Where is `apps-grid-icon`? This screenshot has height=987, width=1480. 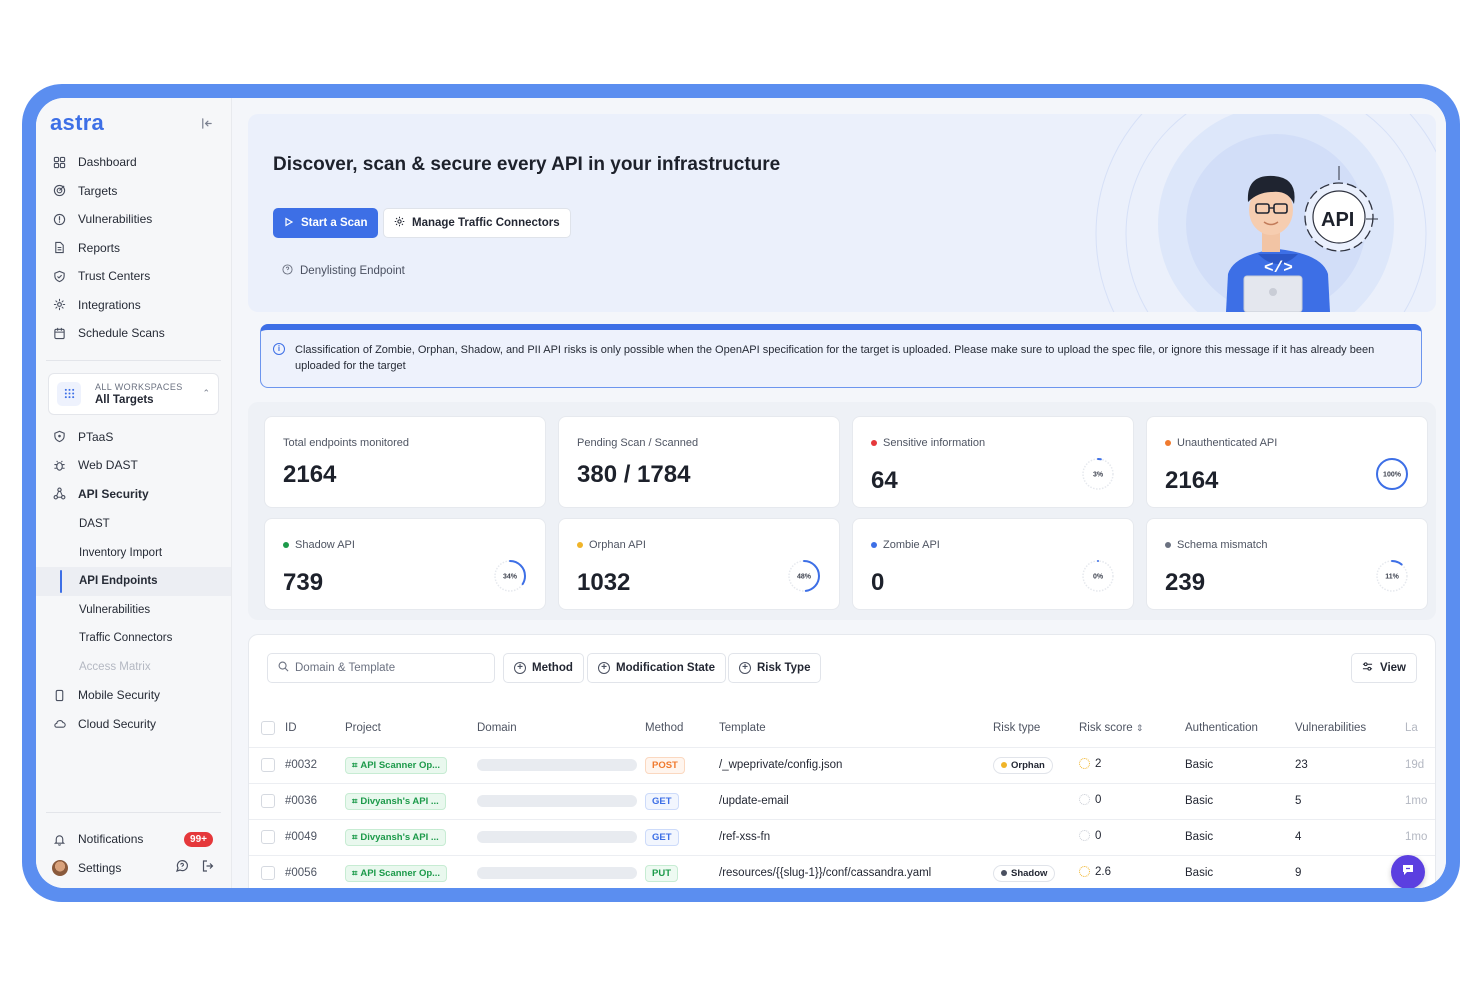 apps-grid-icon is located at coordinates (69, 393).